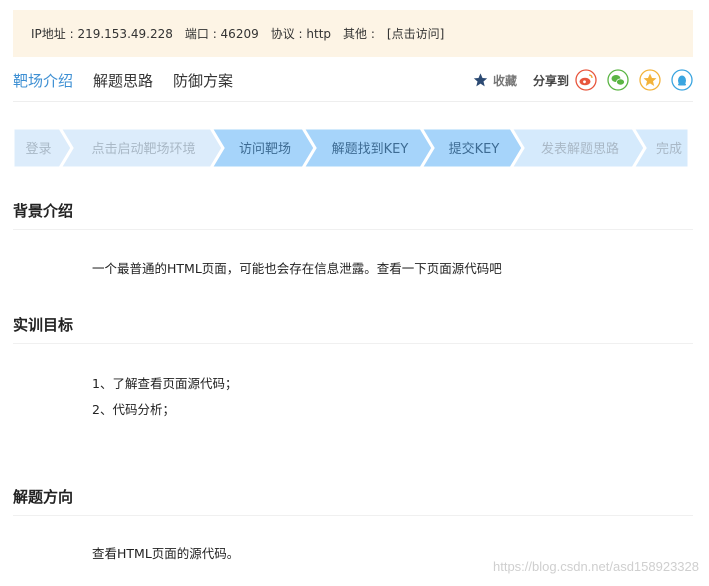 The height and width of the screenshot is (586, 709). I want to click on star-icon, so click(480, 80).